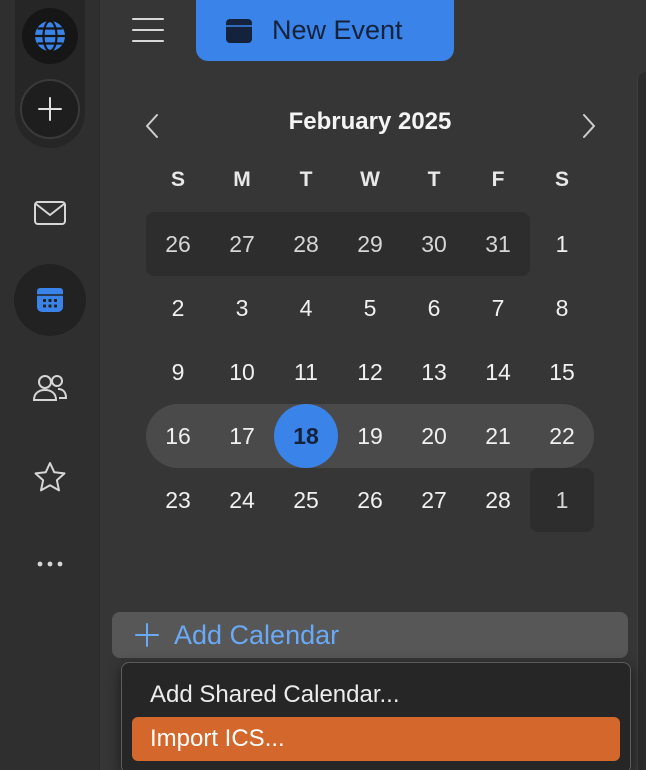 The width and height of the screenshot is (646, 770). I want to click on more-icon, so click(50, 564).